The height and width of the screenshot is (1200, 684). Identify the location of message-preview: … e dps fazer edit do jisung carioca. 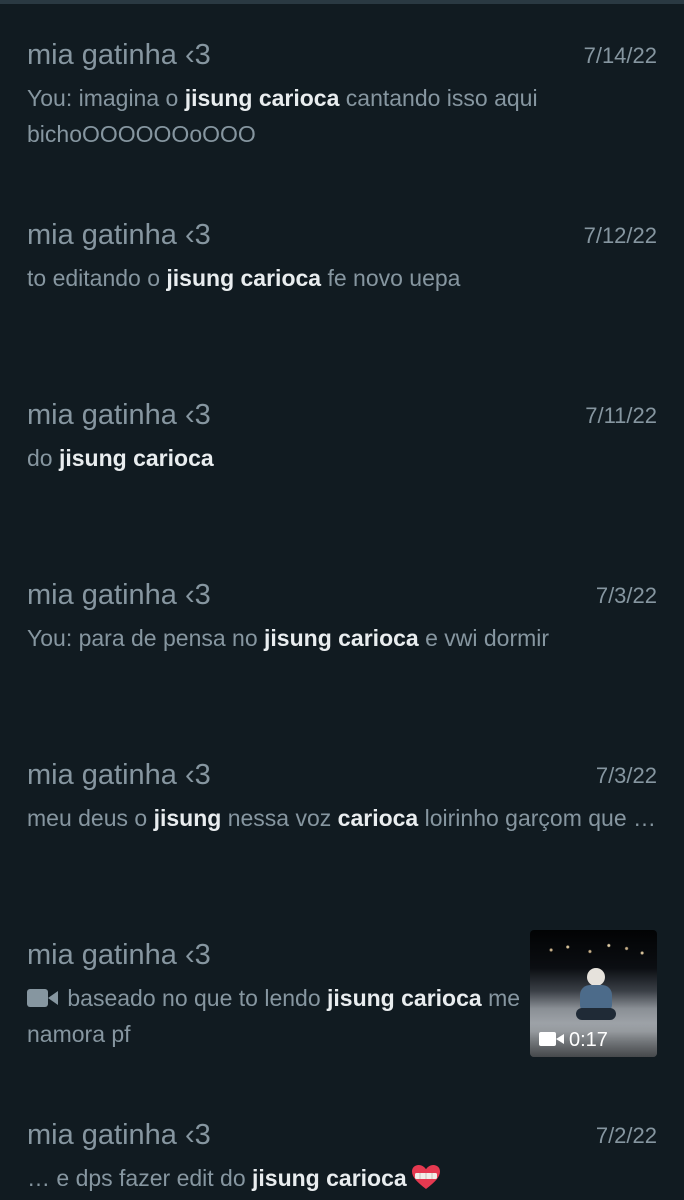
(342, 1178).